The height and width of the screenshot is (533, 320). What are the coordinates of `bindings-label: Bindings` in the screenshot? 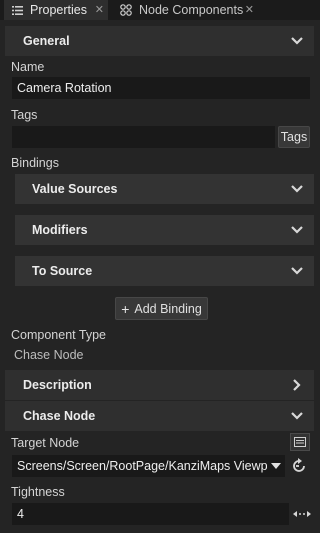 It's located at (35, 163).